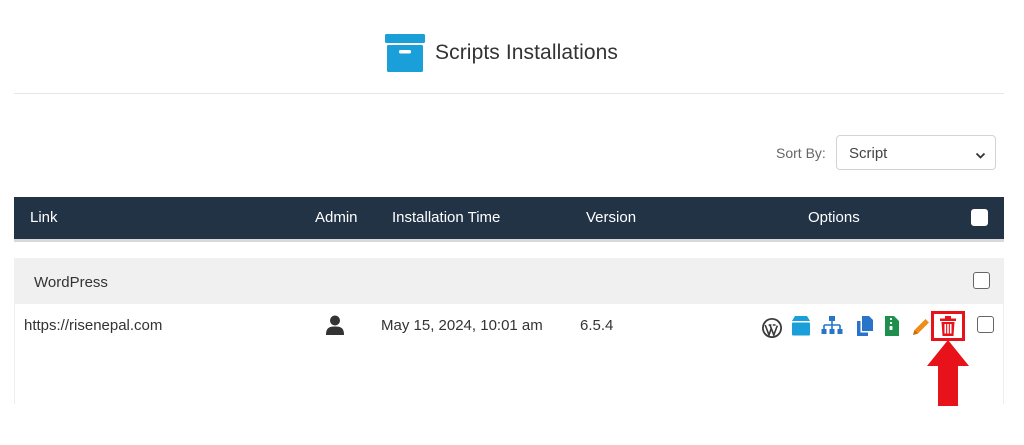 The image size is (1024, 445). I want to click on group-select-checkbox, so click(981, 280).